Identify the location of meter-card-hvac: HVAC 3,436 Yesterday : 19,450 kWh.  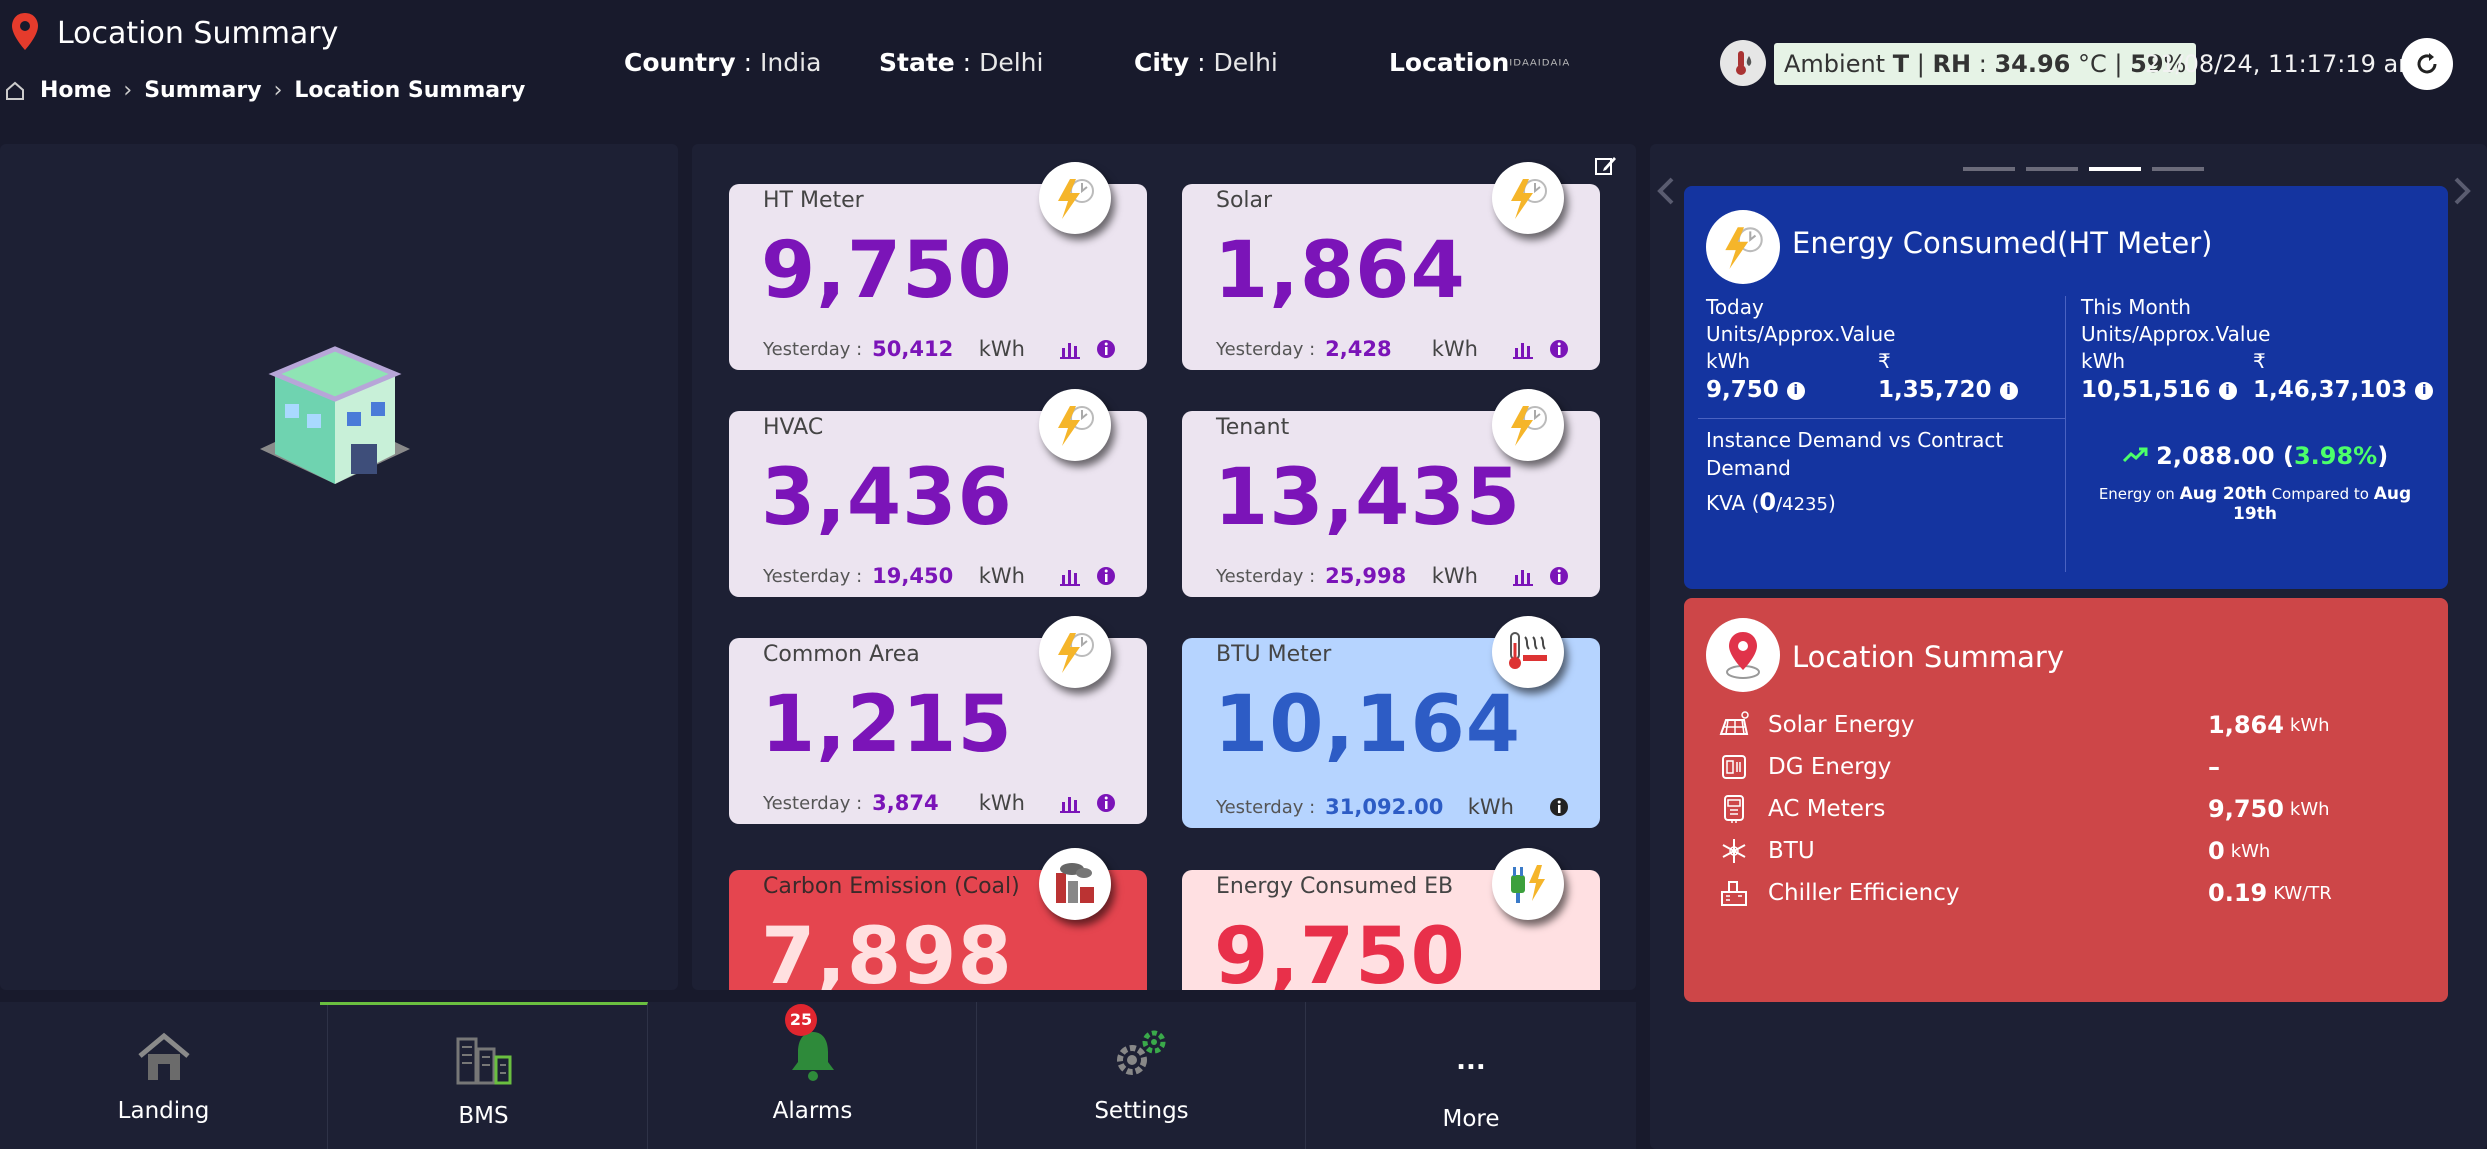
(938, 493).